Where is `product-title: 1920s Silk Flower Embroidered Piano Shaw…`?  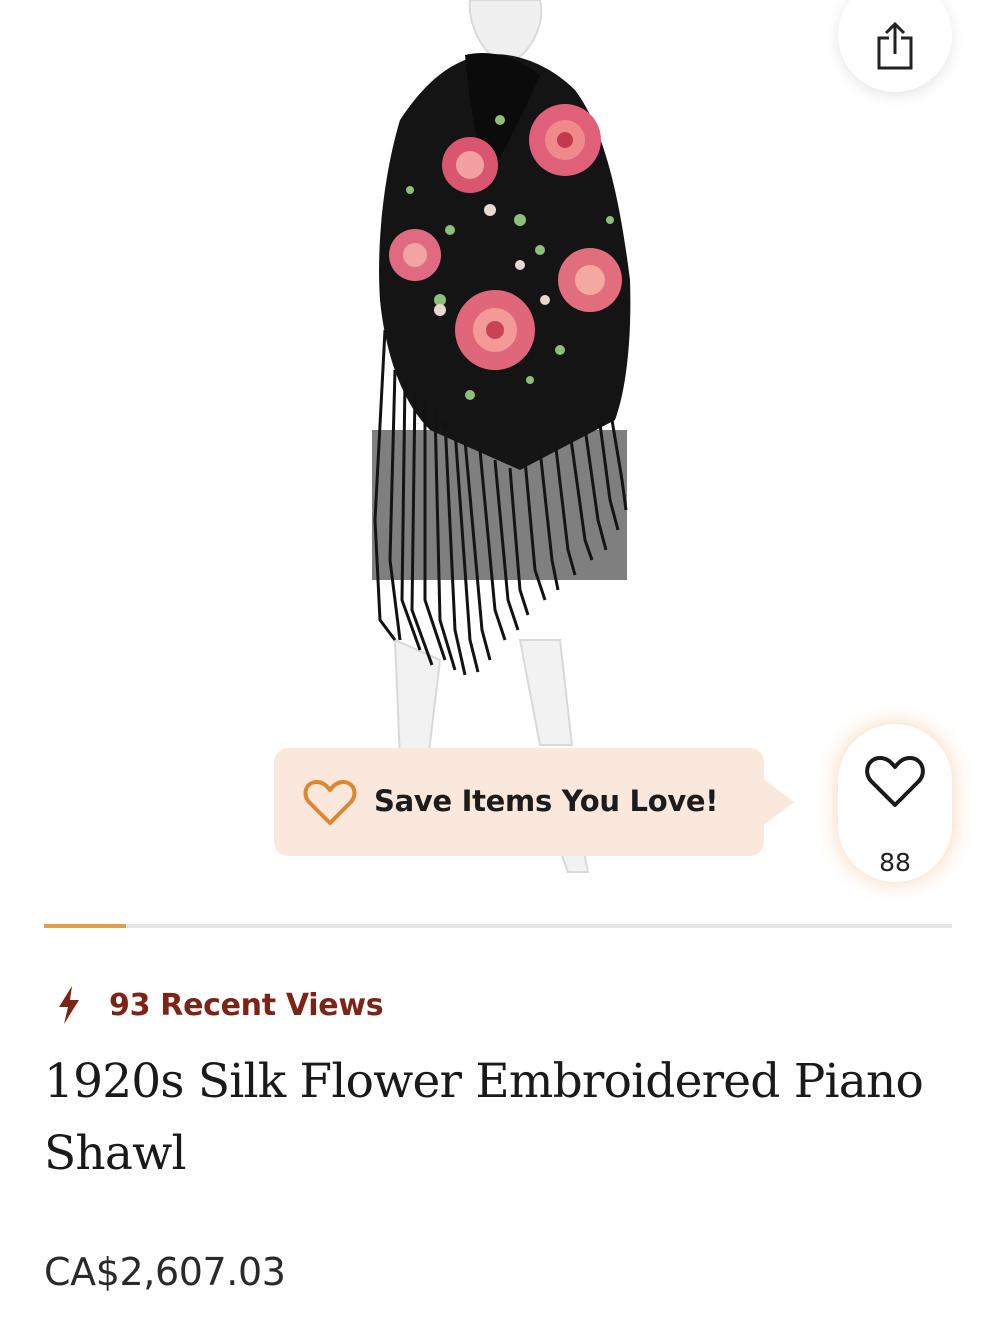 product-title: 1920s Silk Flower Embroidered Piano Shaw… is located at coordinates (484, 1117).